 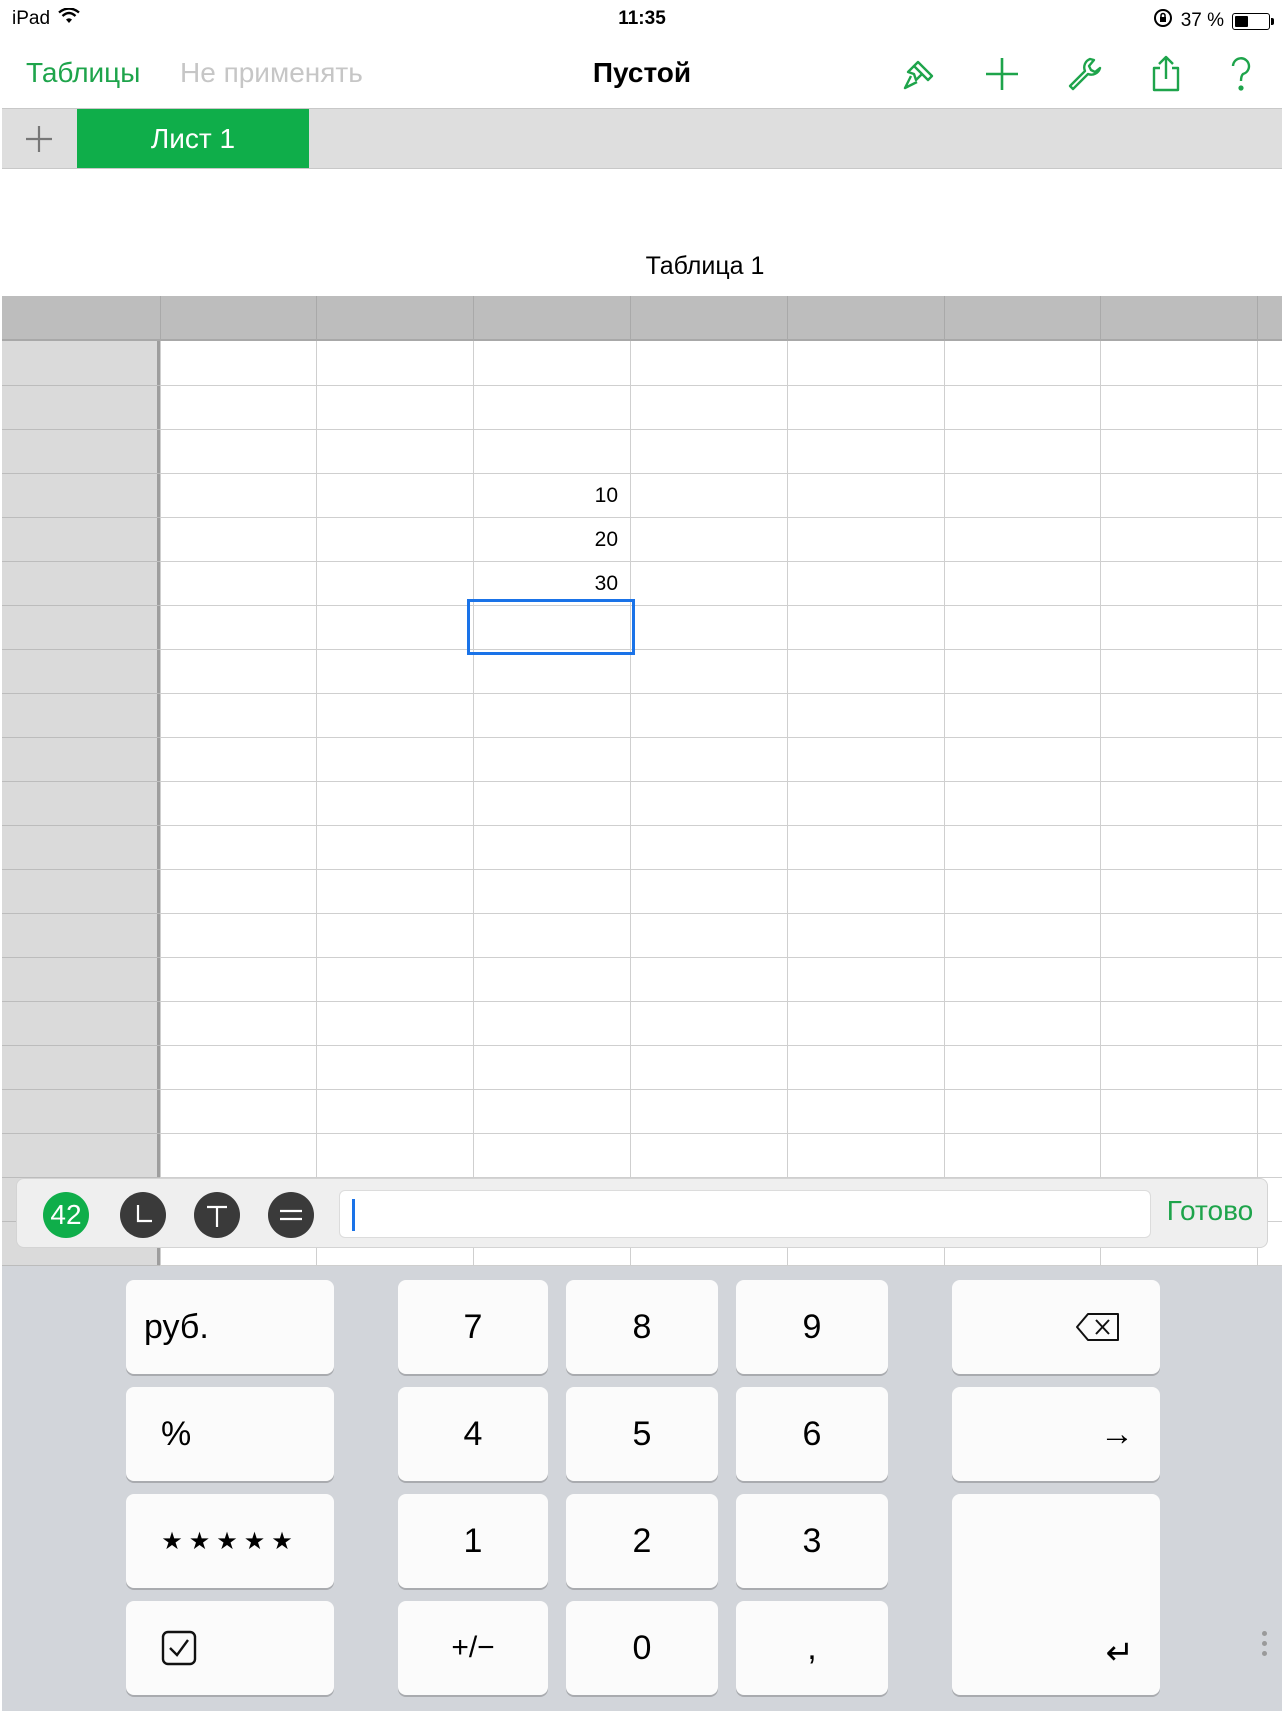 What do you see at coordinates (1056, 1434) in the screenshot?
I see `next-cell-key: →` at bounding box center [1056, 1434].